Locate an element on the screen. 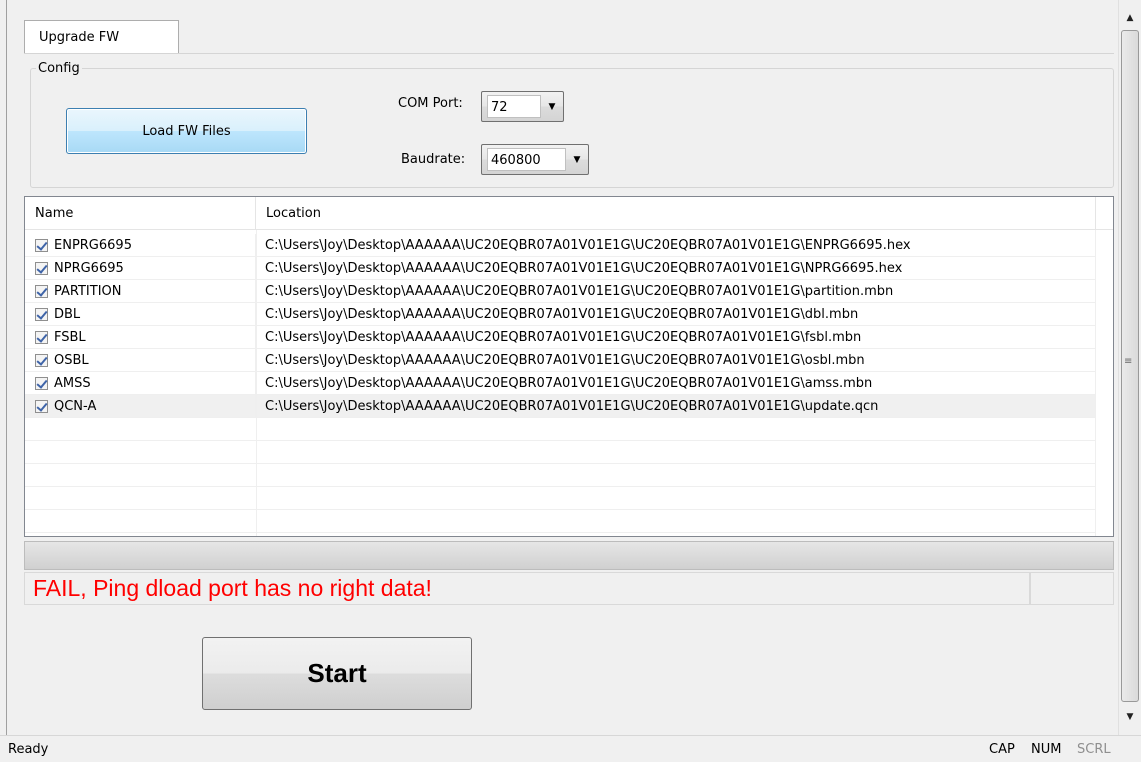 Image resolution: width=1141 pixels, height=762 pixels. row-name: FSBL is located at coordinates (70, 337).